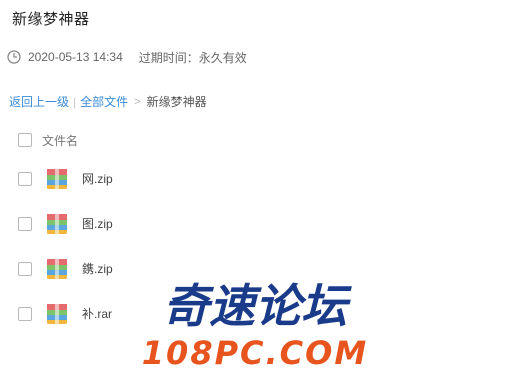 This screenshot has width=510, height=377. Describe the element at coordinates (97, 268) in the screenshot. I see `file-name: 鎸.zip` at that location.